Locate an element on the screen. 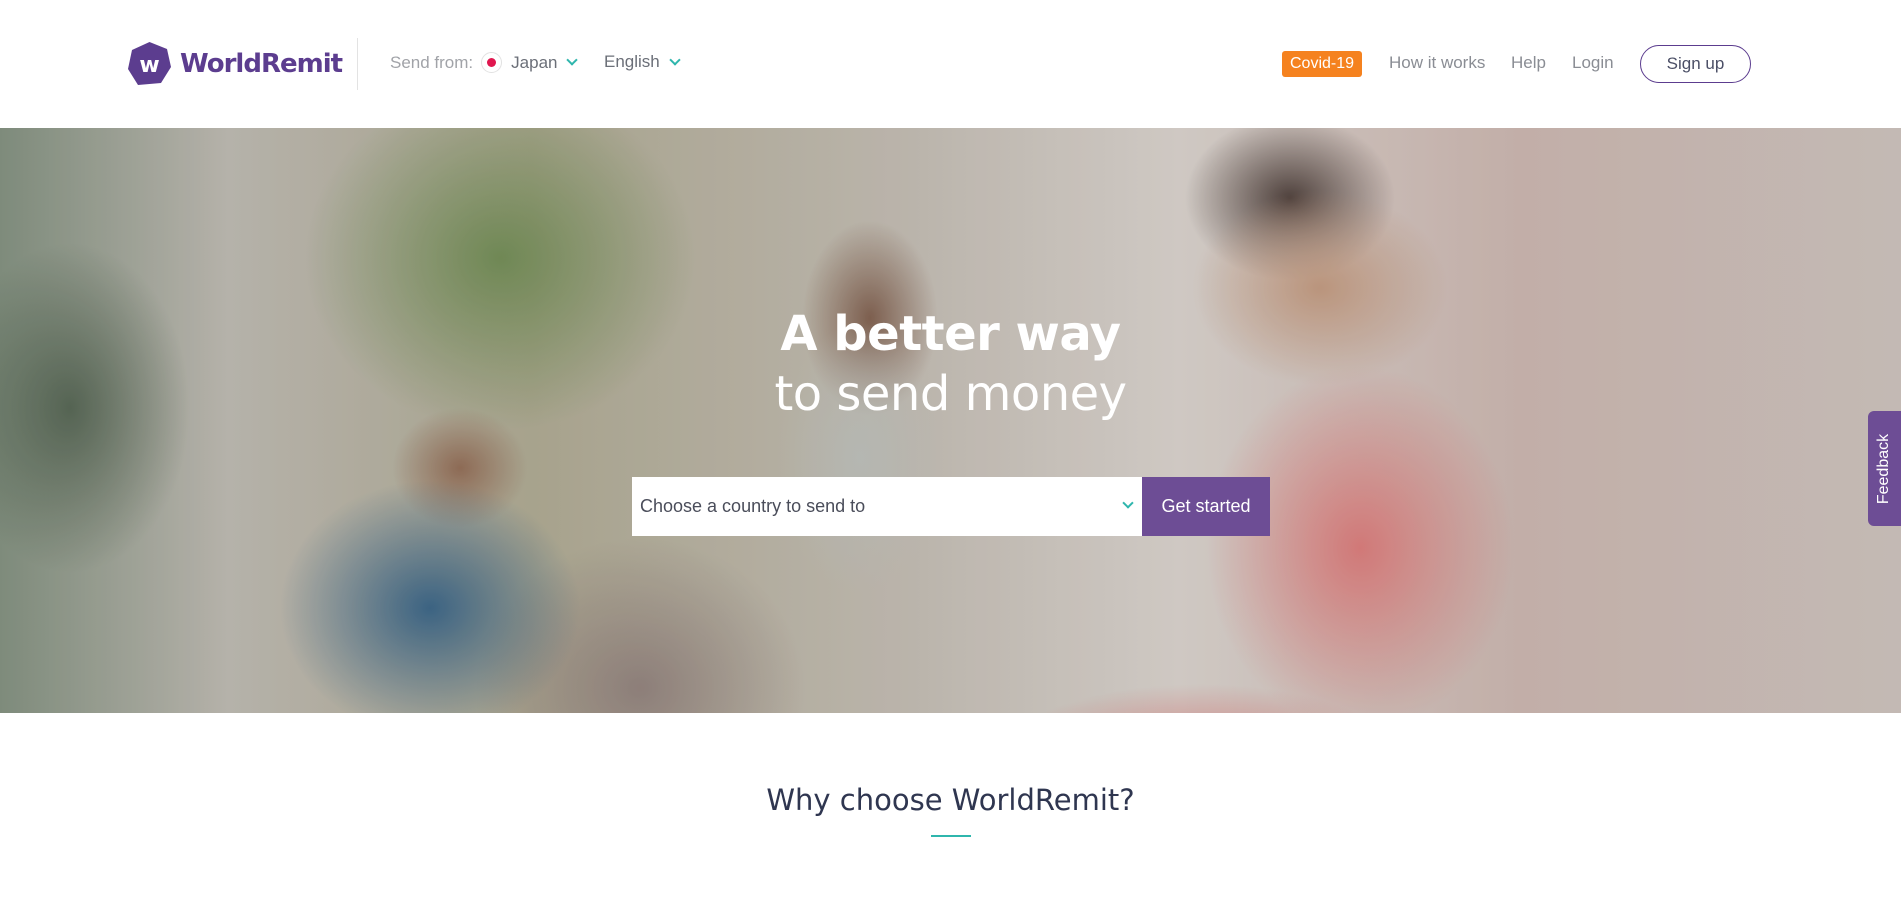 The image size is (1901, 906). covid-19-link: Covid-19 is located at coordinates (1322, 64).